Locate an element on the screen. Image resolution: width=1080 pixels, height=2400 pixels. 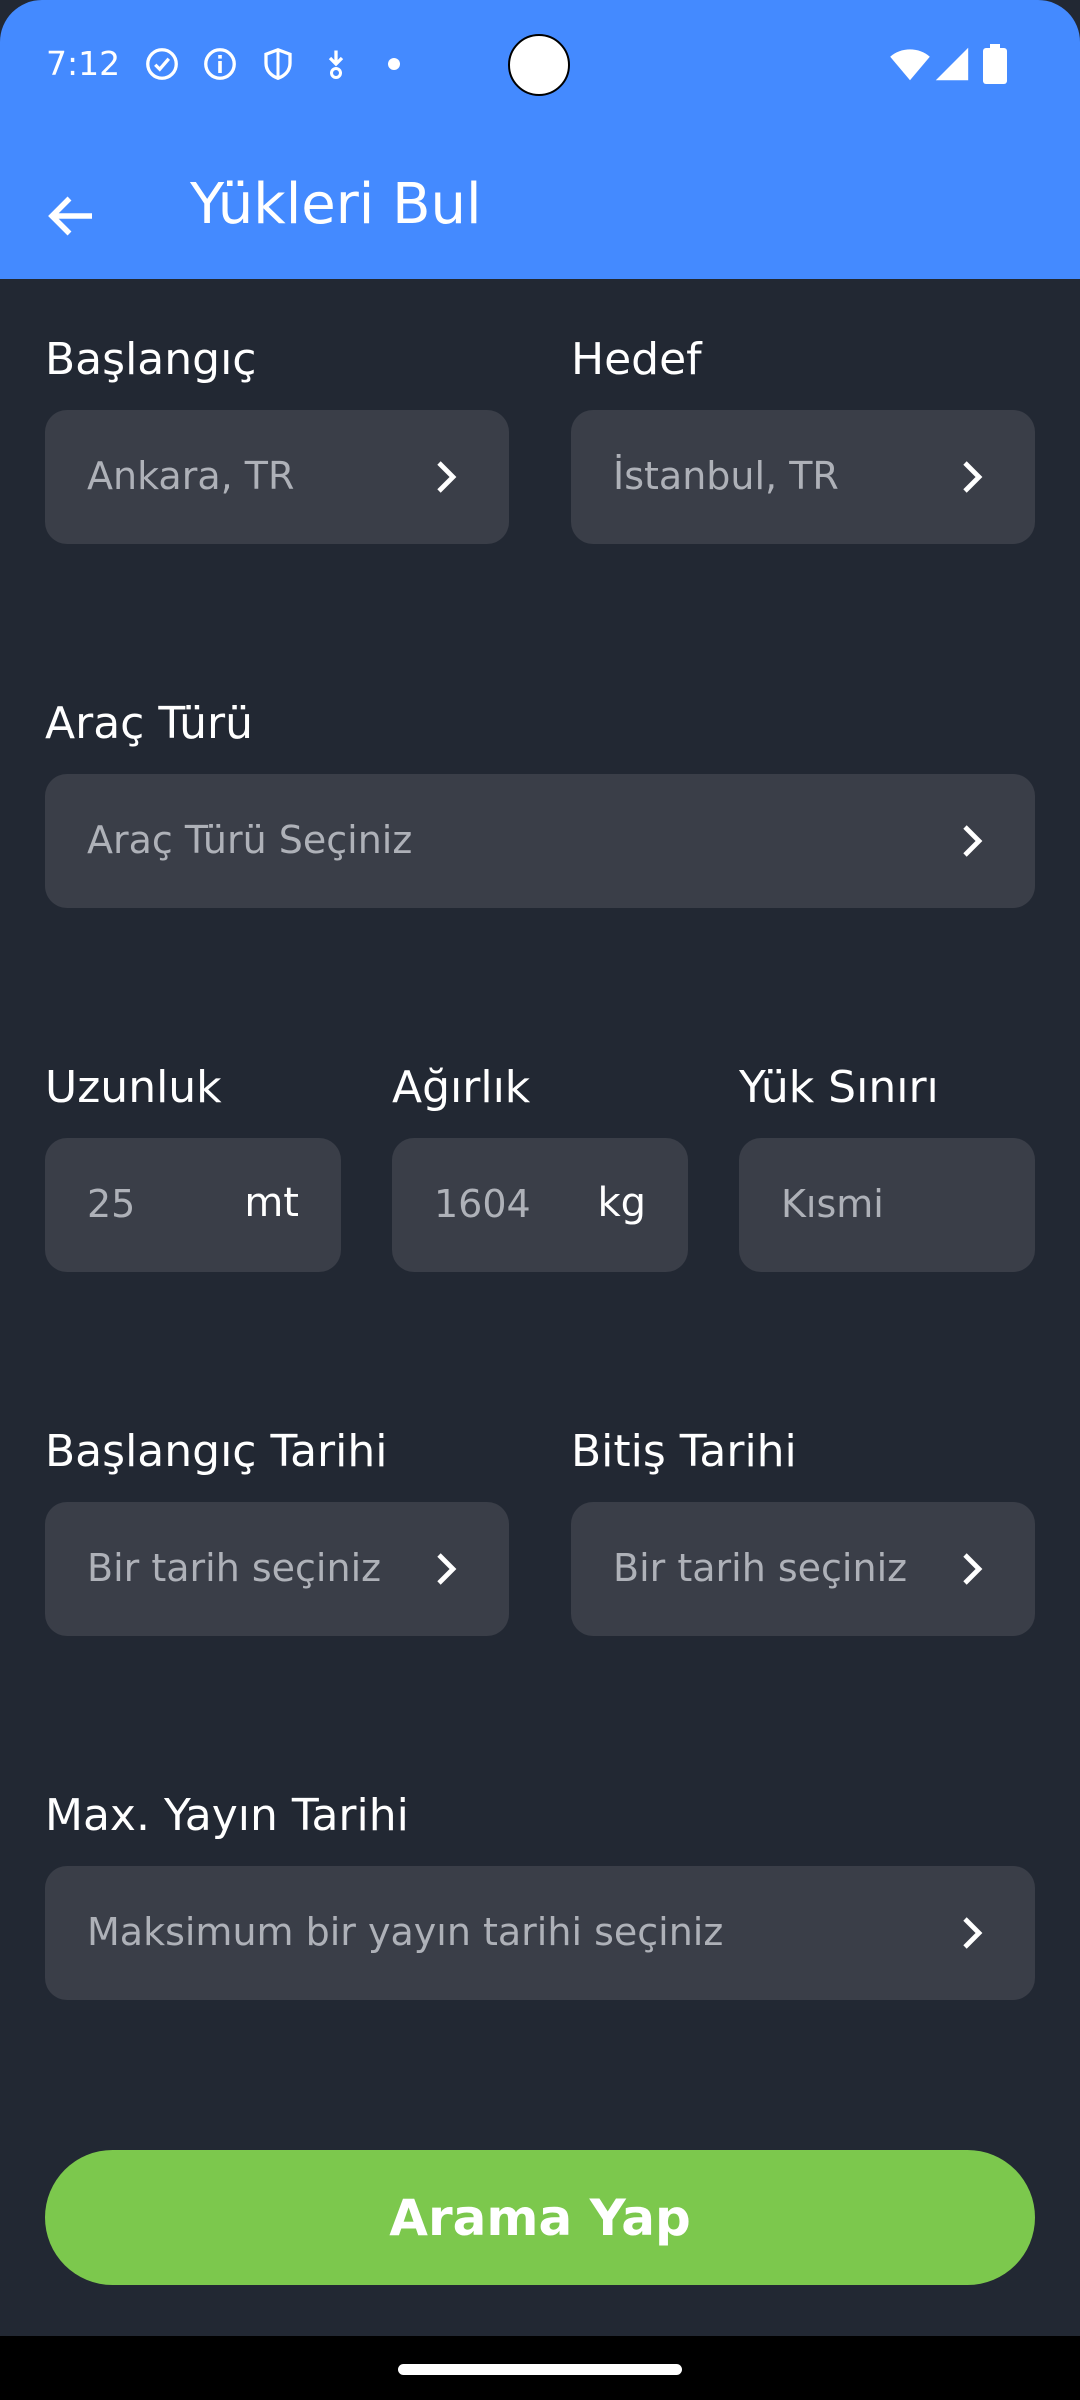
start-date-field: Bir tarih seçiniz is located at coordinates (277, 1569).